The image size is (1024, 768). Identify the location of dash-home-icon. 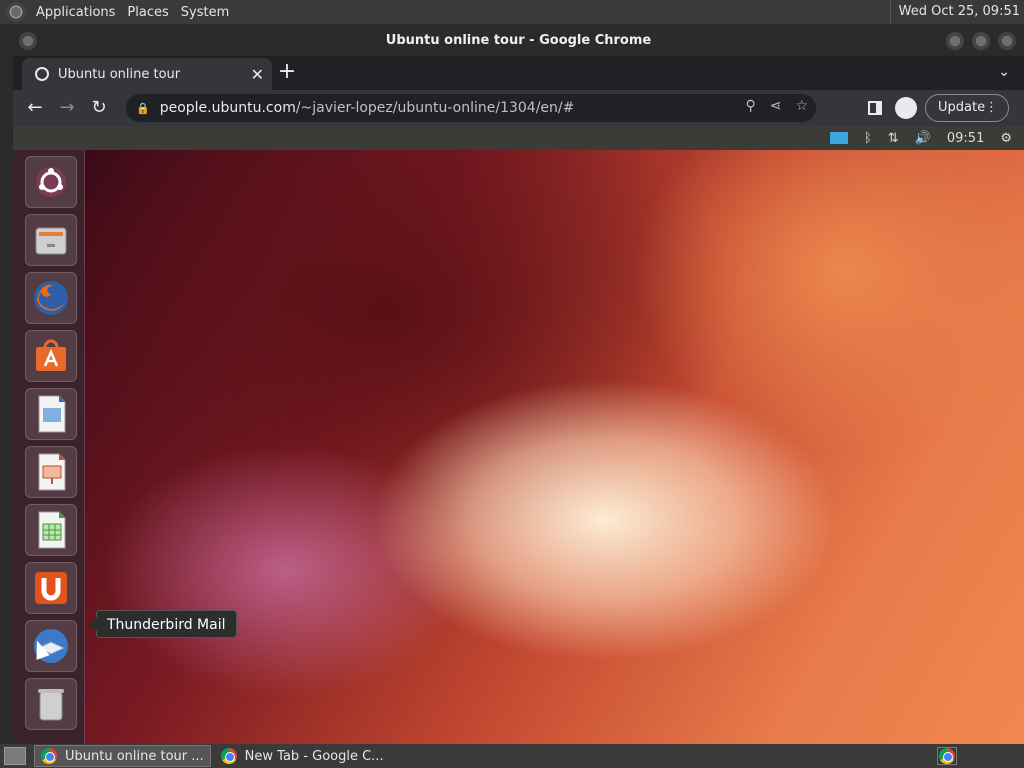
(51, 182).